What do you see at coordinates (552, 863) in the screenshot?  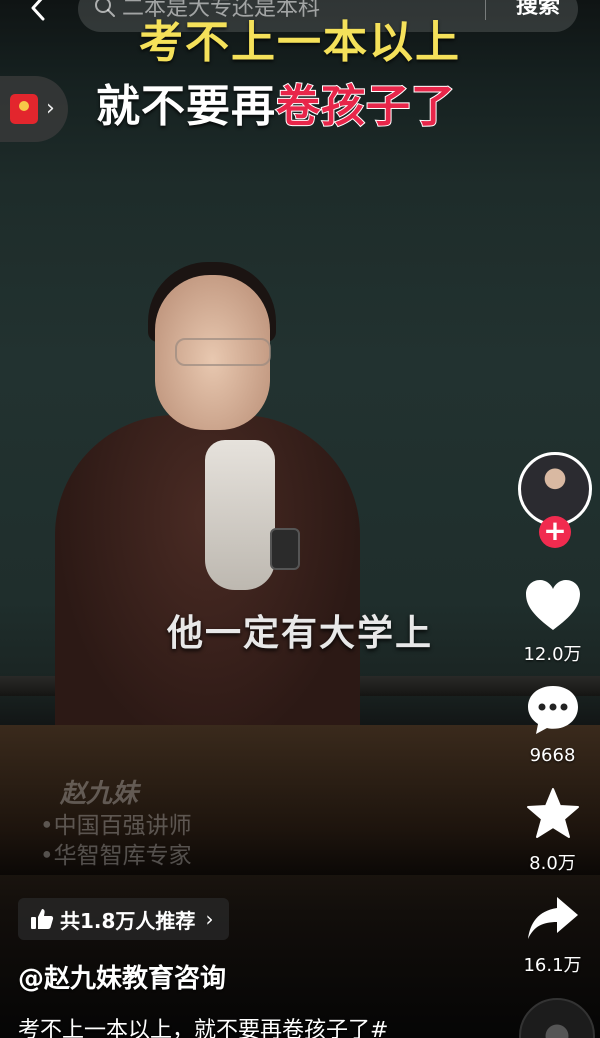 I see `favorite-count: 8.0万` at bounding box center [552, 863].